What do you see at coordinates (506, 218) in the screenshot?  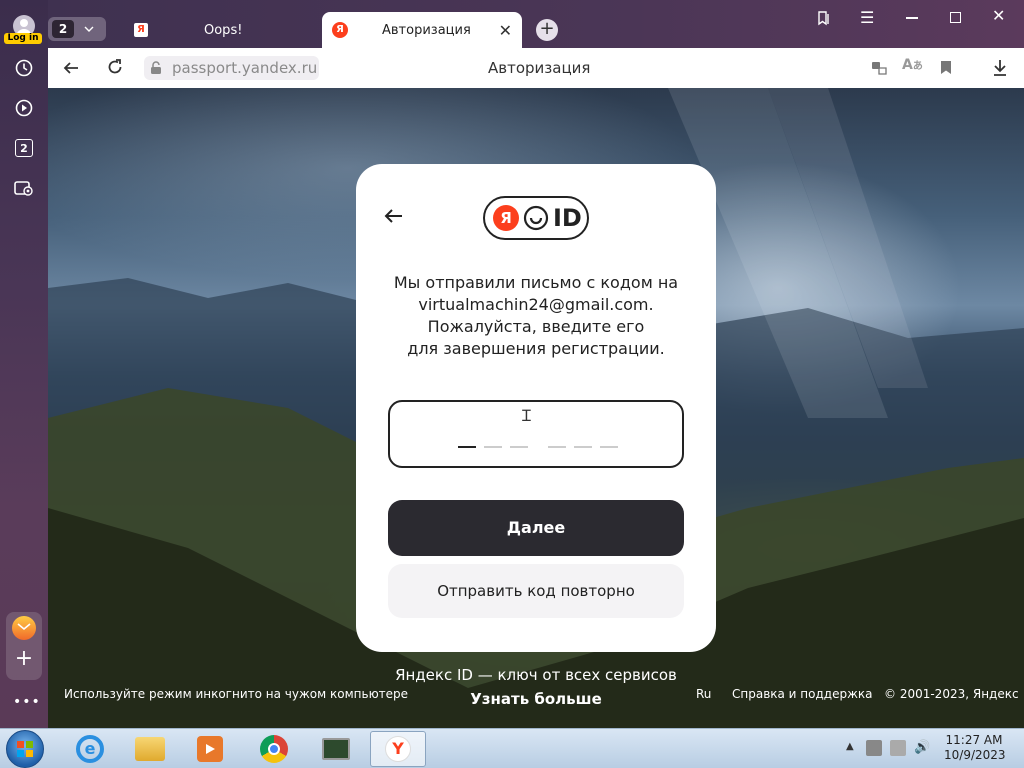 I see `yandex-logo-letter: Я` at bounding box center [506, 218].